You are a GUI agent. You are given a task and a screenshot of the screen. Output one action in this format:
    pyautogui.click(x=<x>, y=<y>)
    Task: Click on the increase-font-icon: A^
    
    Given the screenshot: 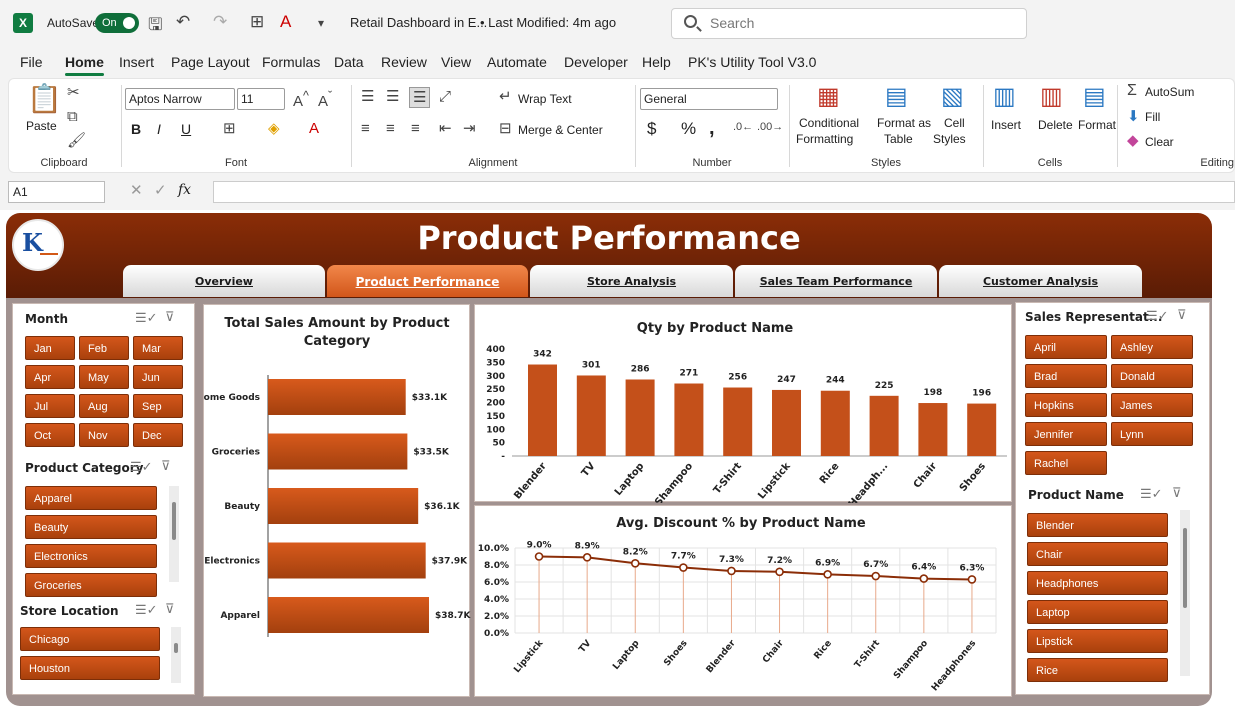 What is the action you would take?
    pyautogui.click(x=301, y=99)
    